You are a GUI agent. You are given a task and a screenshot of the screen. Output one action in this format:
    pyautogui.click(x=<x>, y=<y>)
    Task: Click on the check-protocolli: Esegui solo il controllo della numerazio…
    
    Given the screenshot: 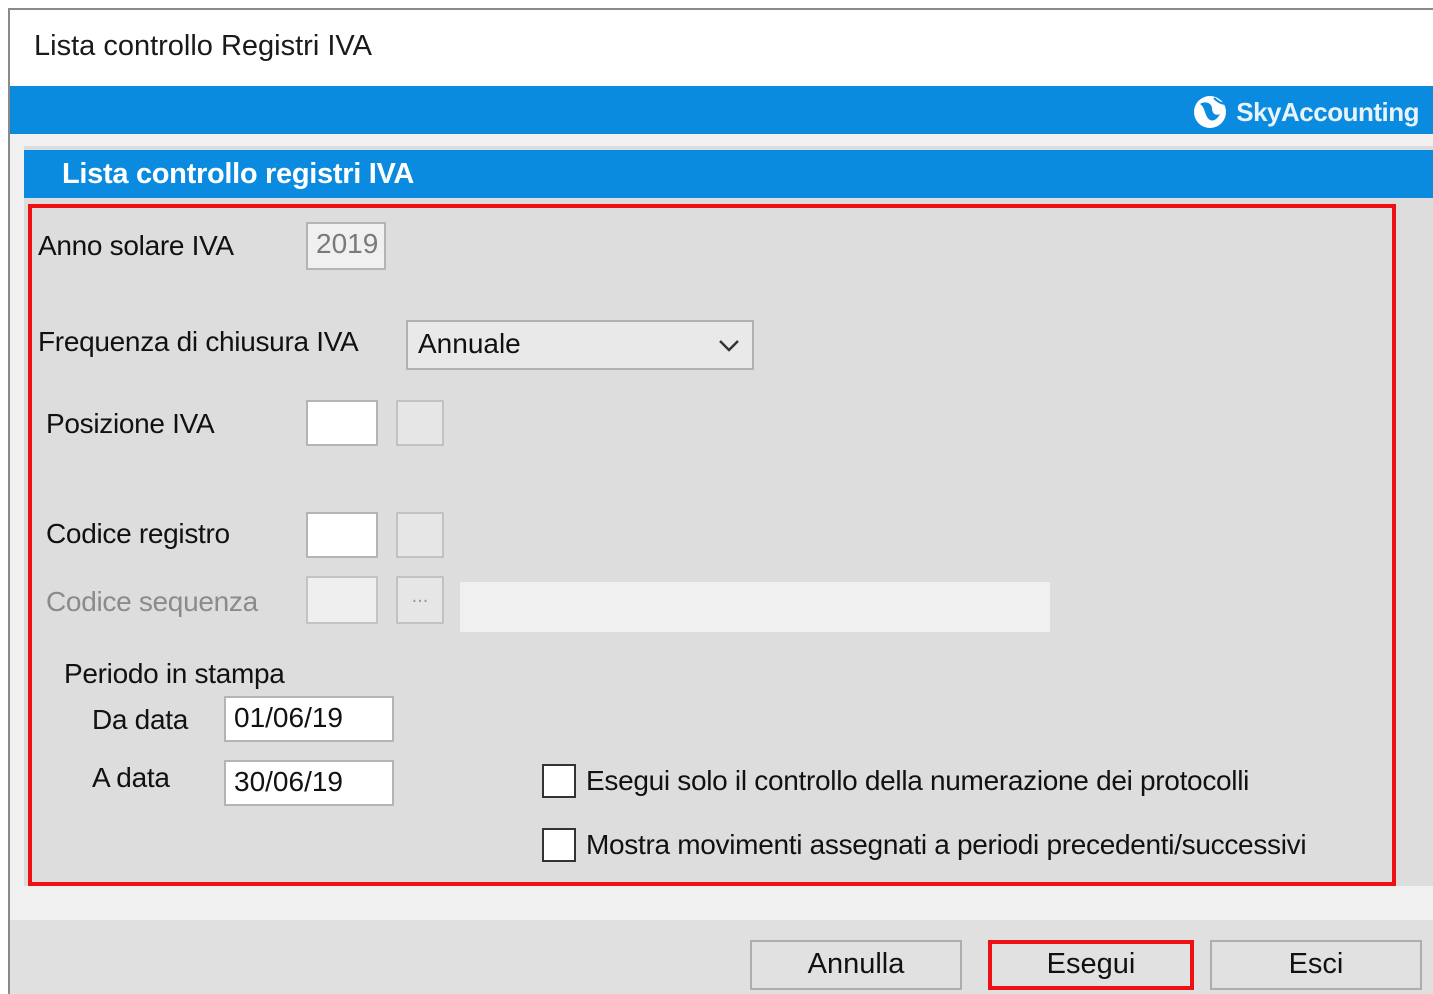 What is the action you would take?
    pyautogui.click(x=895, y=781)
    